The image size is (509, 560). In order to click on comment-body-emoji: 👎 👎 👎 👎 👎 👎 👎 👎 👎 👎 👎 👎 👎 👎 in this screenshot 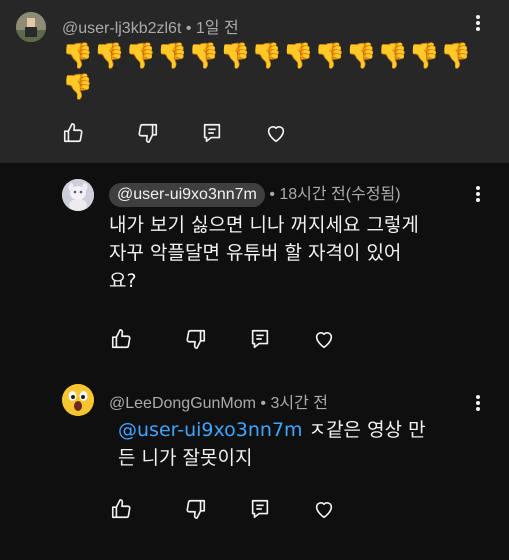, I will do `click(272, 71)`.